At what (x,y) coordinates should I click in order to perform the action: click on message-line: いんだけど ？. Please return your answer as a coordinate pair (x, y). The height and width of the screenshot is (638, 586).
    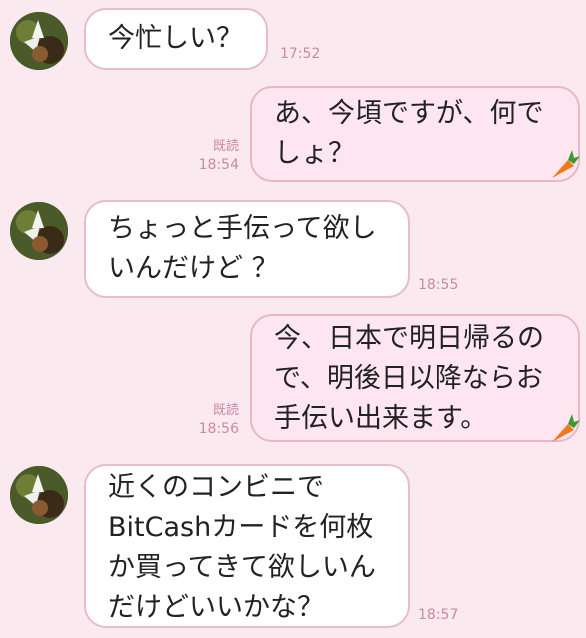
    Looking at the image, I should click on (193, 268).